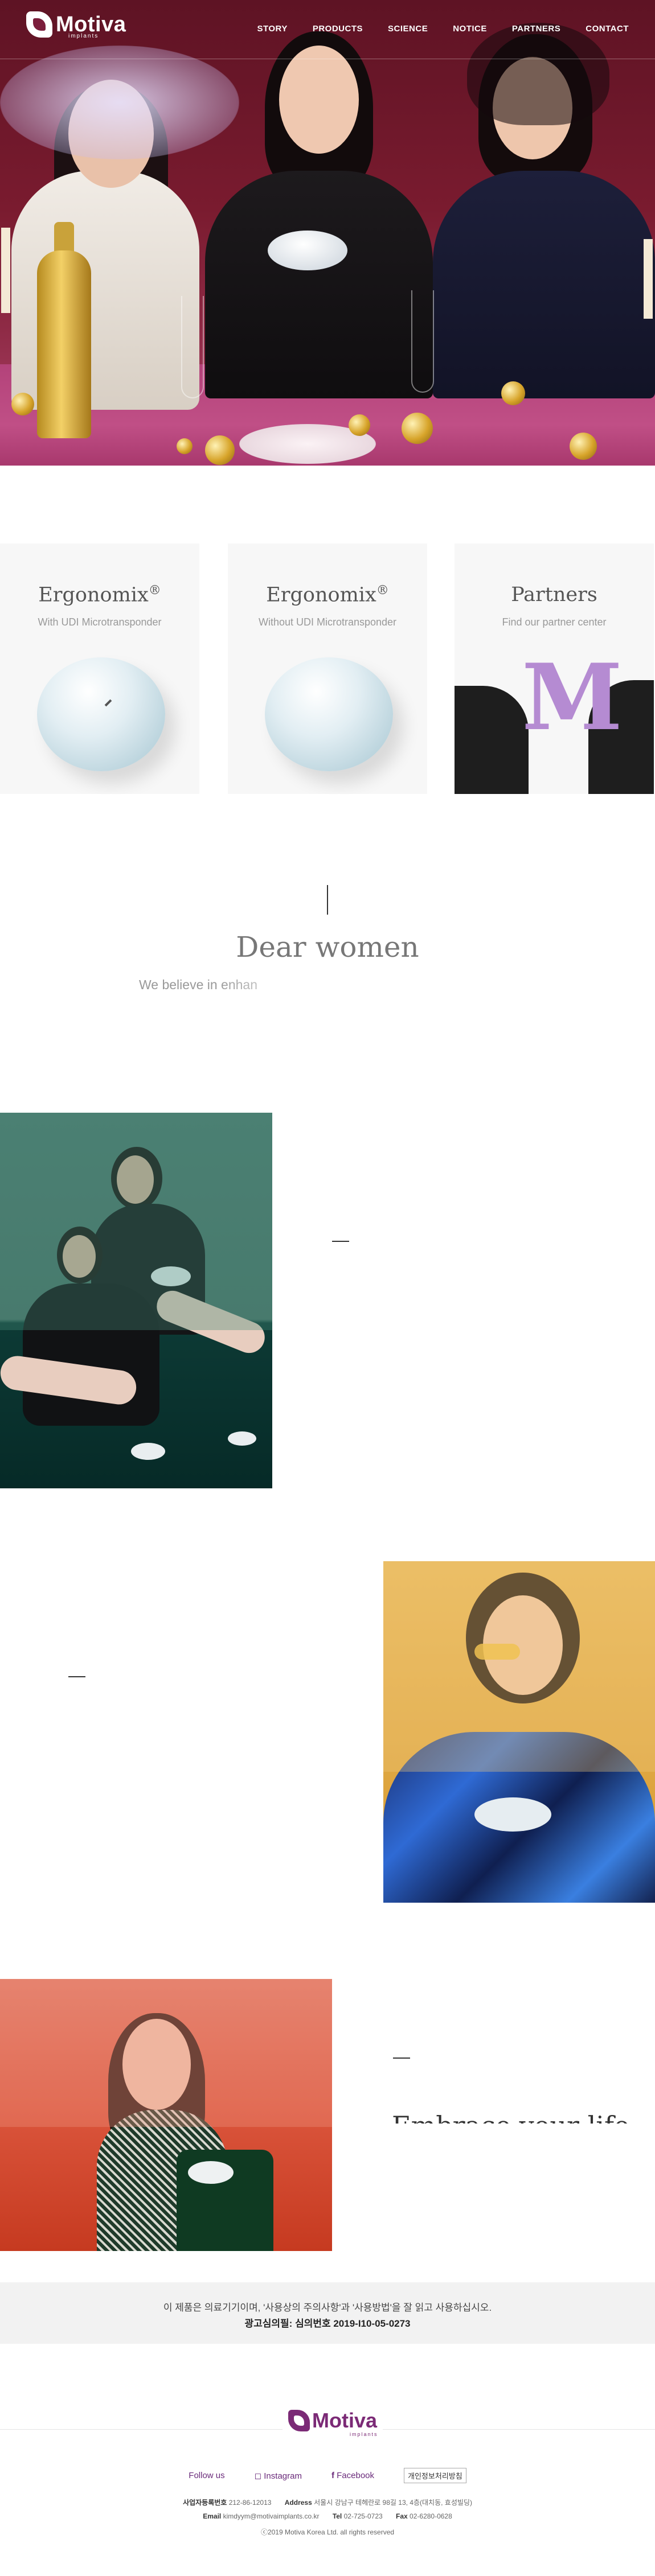 Image resolution: width=655 pixels, height=2576 pixels. What do you see at coordinates (83, 36) in the screenshot?
I see `logo-subtext: implants` at bounding box center [83, 36].